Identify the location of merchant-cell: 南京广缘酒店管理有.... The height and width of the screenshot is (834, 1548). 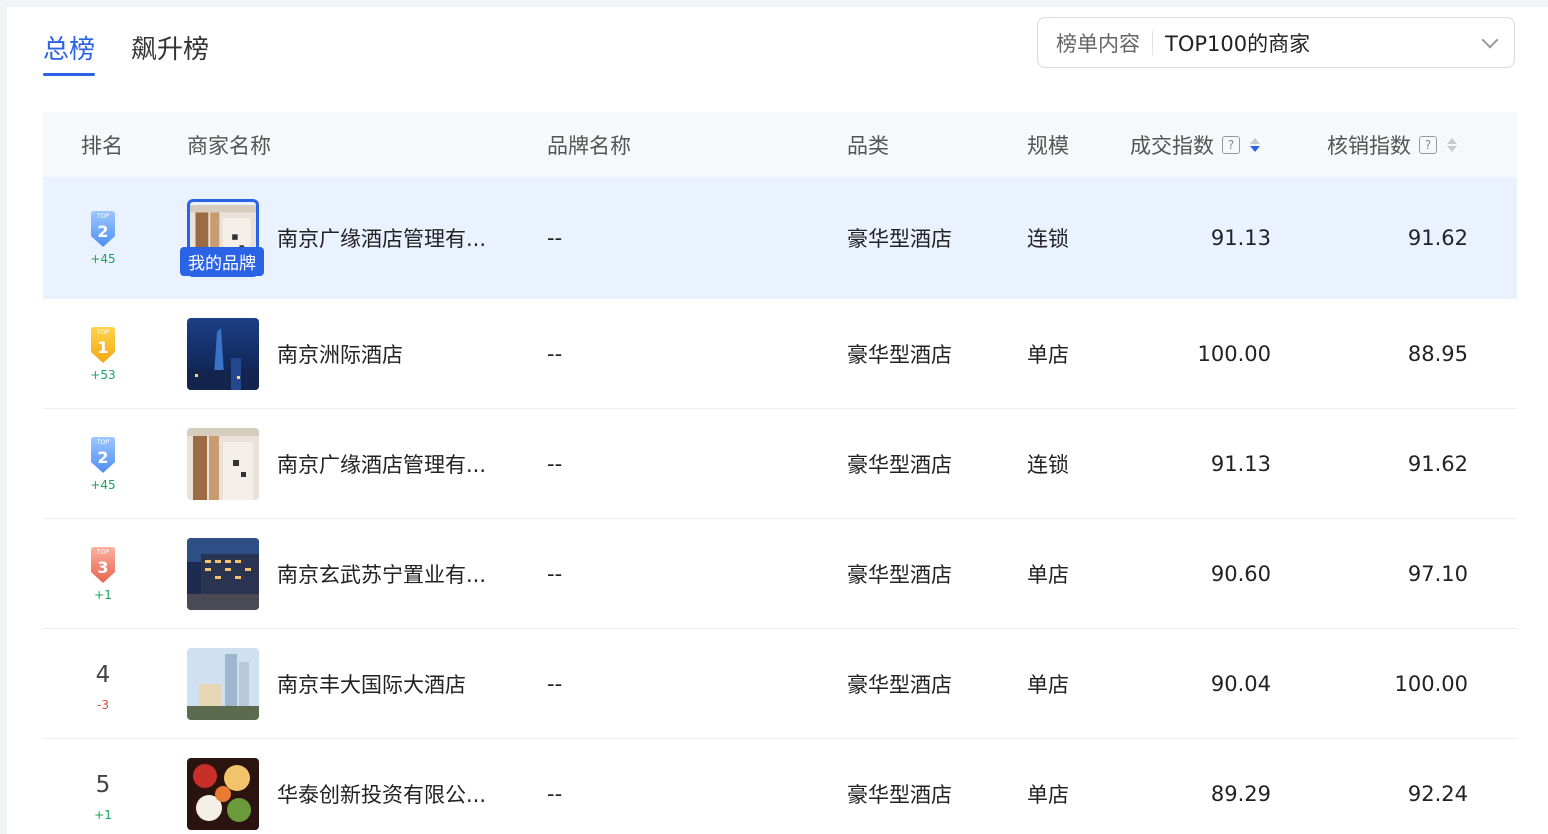
(336, 463).